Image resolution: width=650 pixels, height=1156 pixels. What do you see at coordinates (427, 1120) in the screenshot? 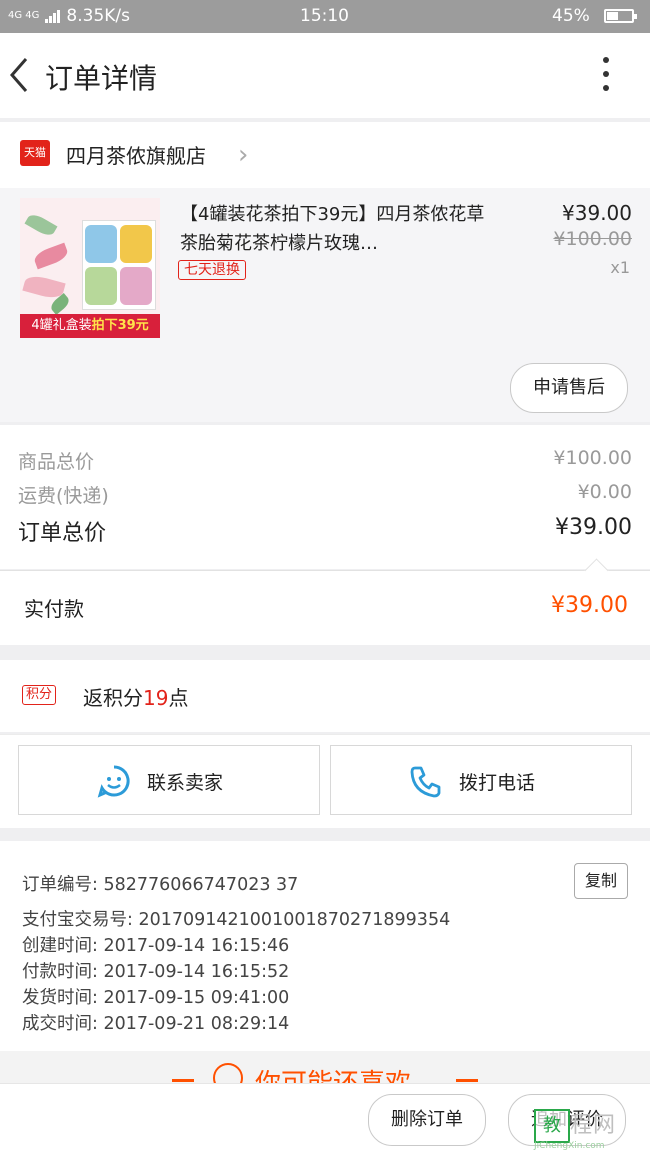
I see `delete-order-button: 删除订单` at bounding box center [427, 1120].